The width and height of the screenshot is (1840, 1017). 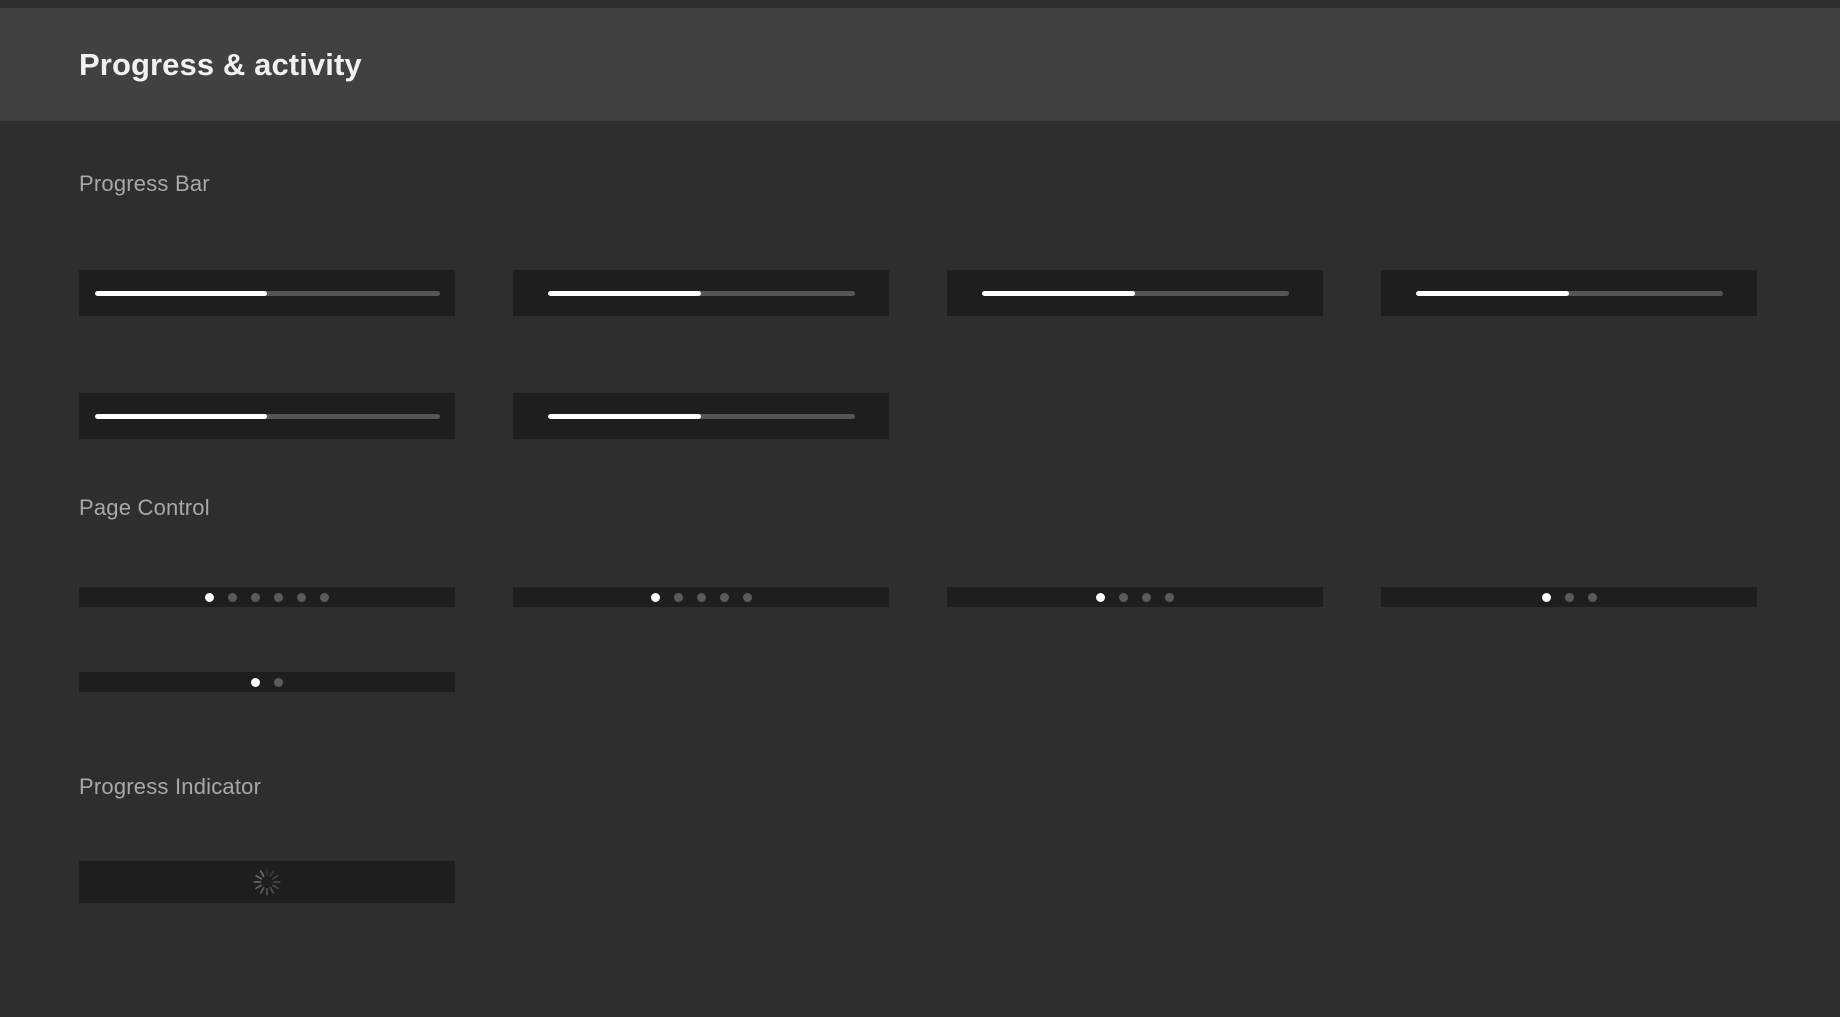 I want to click on section-title-page-control: Page Control, so click(x=144, y=507).